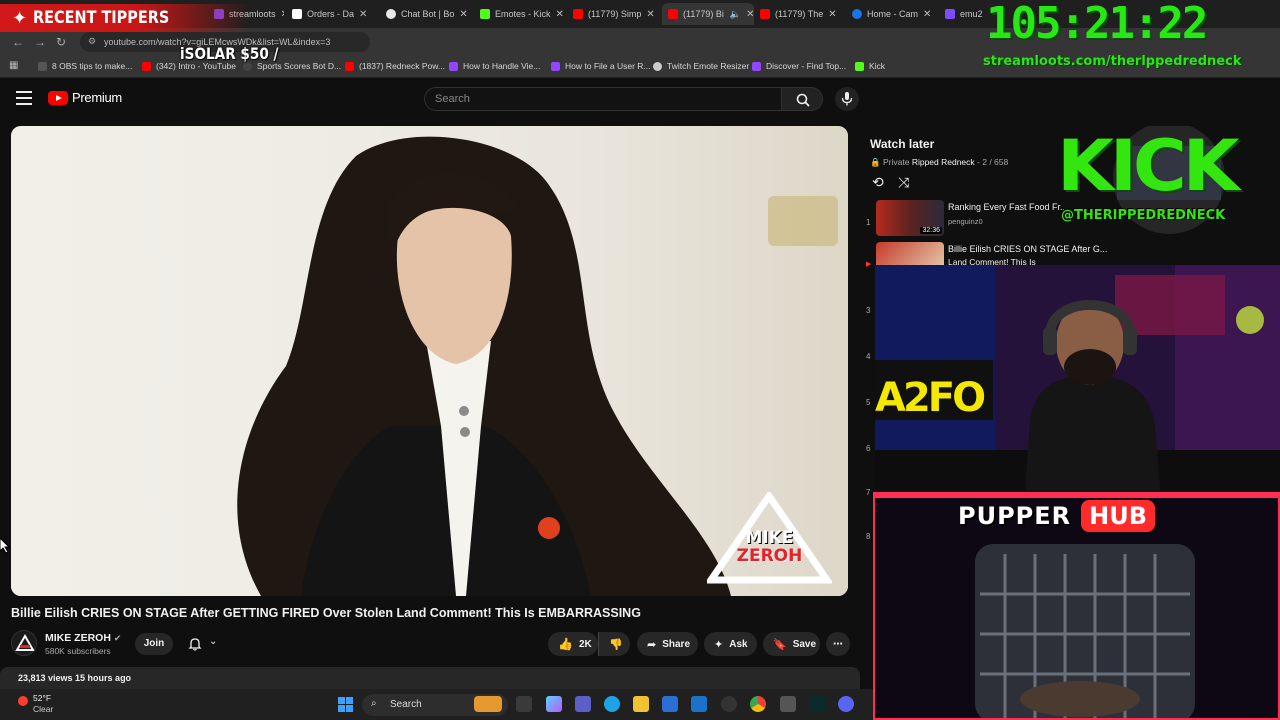 The width and height of the screenshot is (1280, 720). Describe the element at coordinates (641, 704) in the screenshot. I see `file-explorer-icon` at that location.